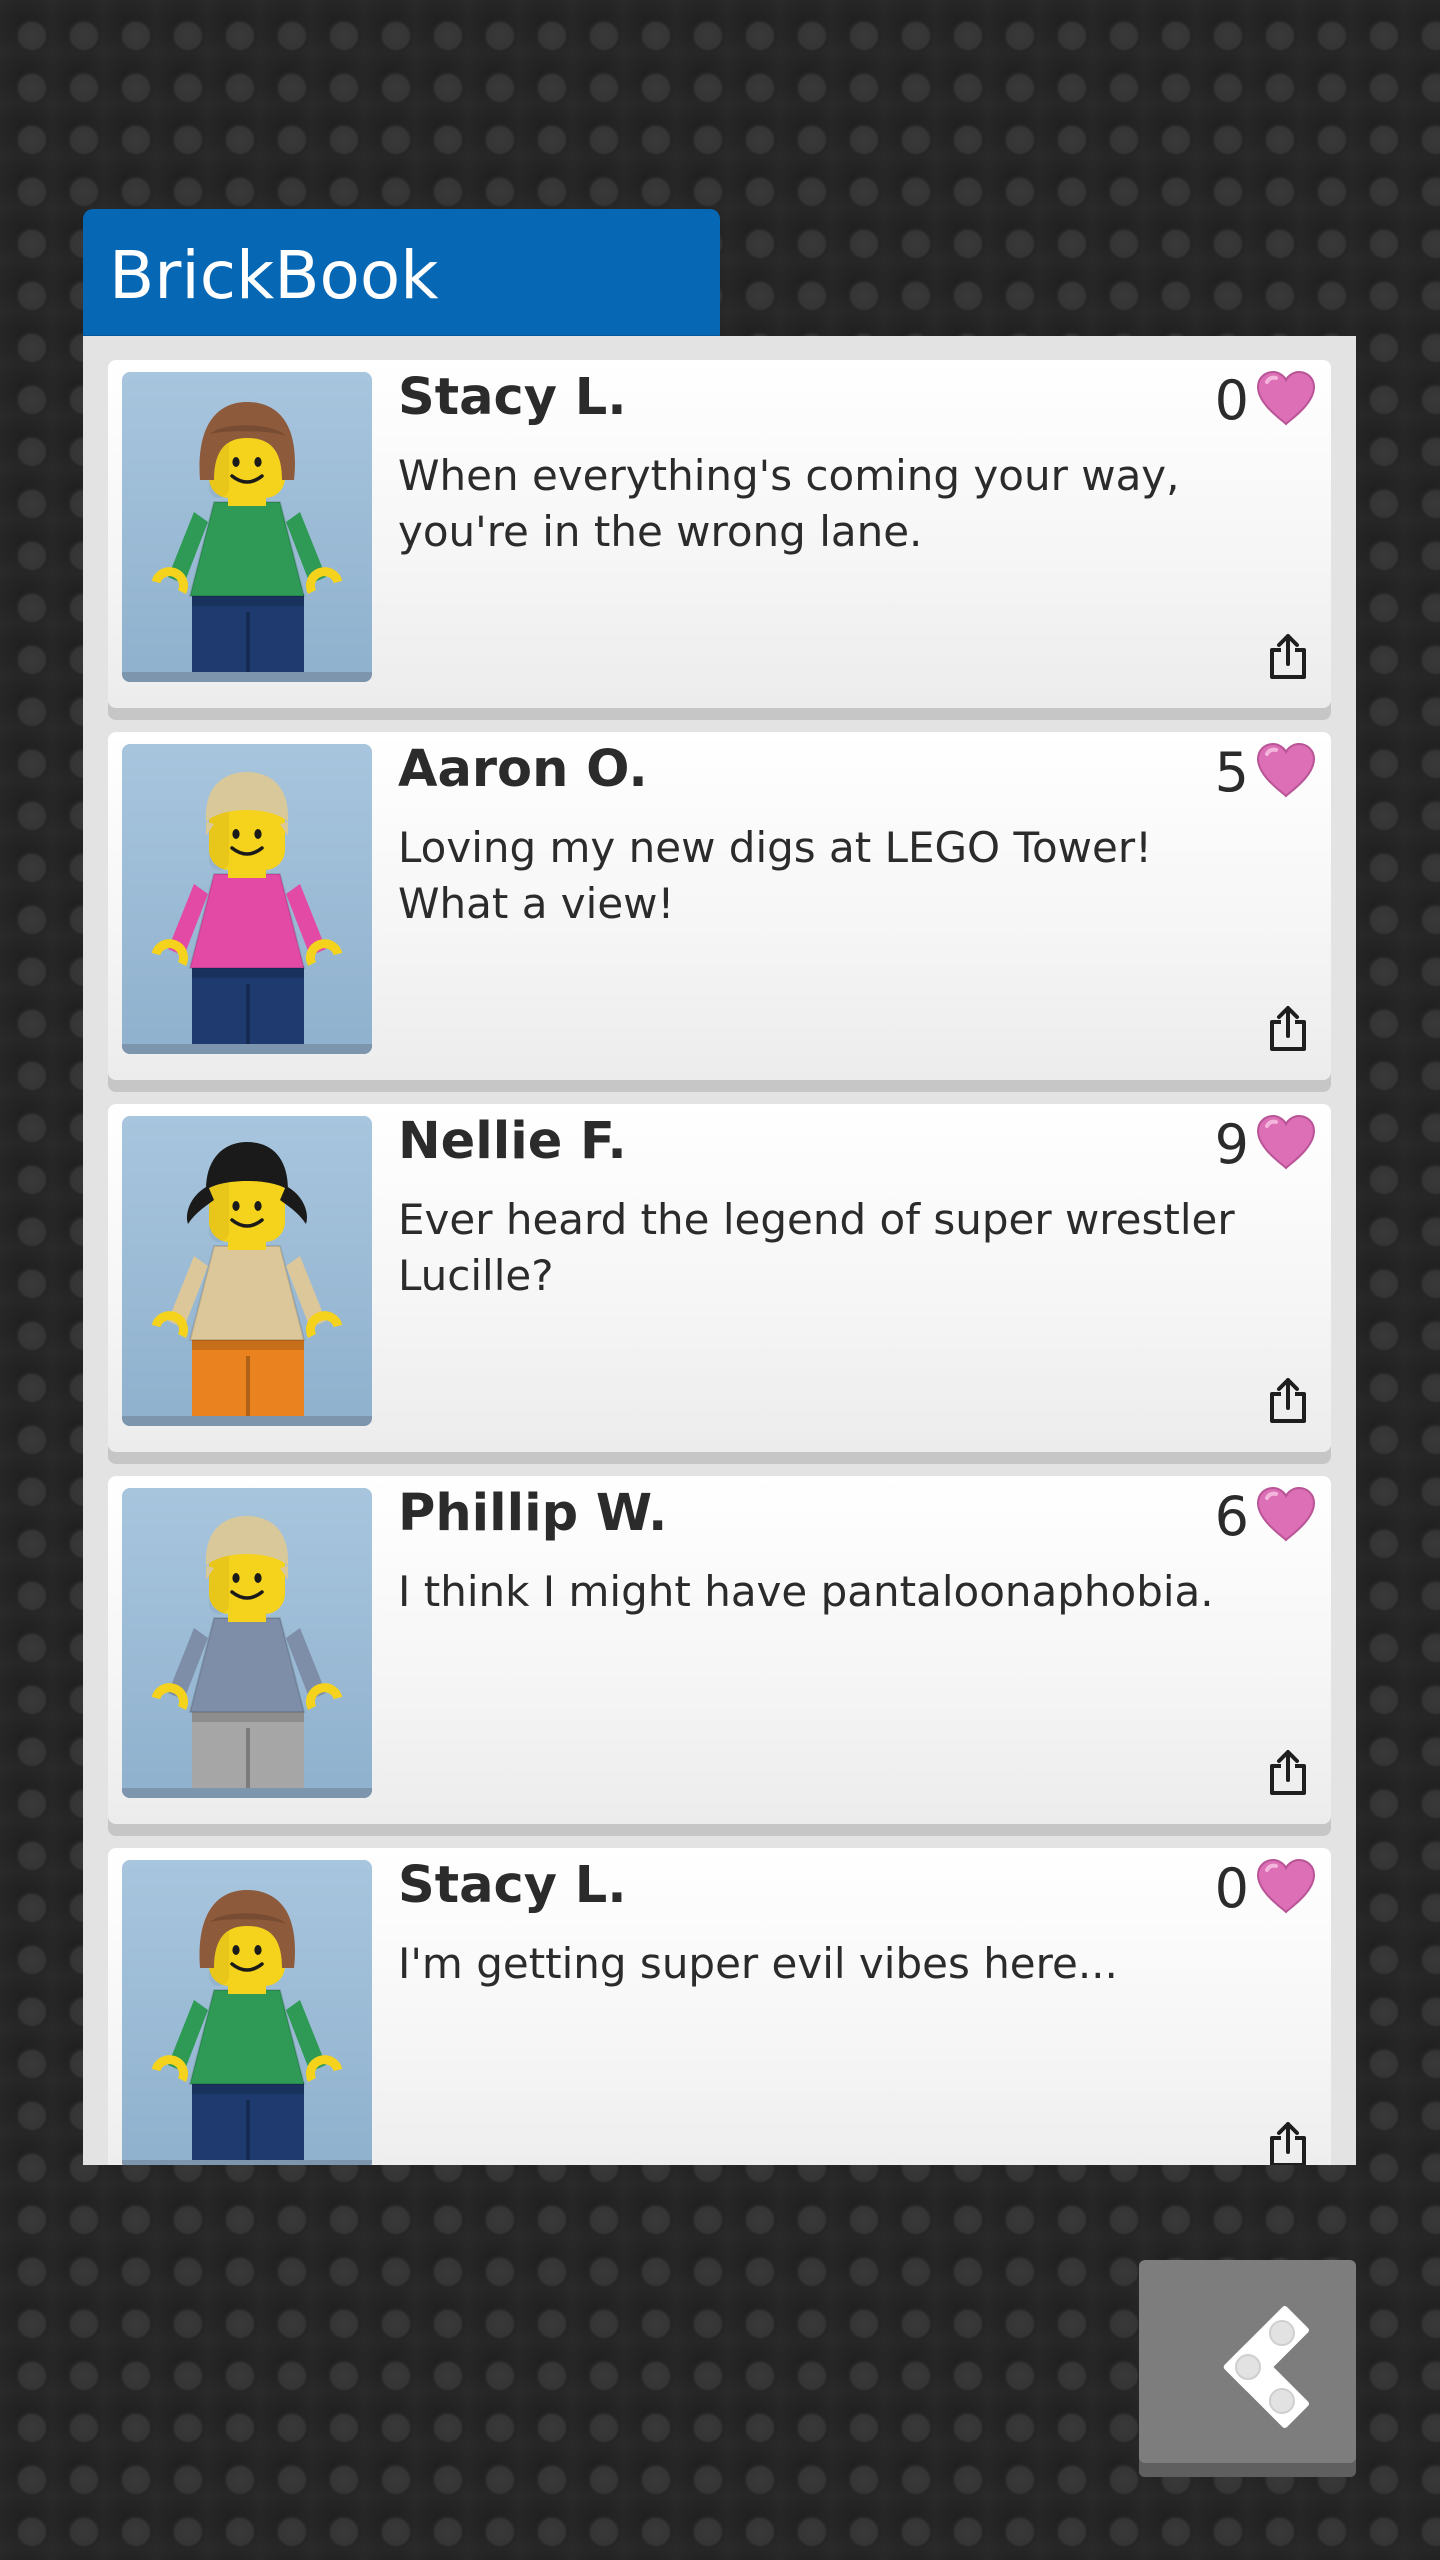  I want to click on app-header: BrickBook, so click(401, 273).